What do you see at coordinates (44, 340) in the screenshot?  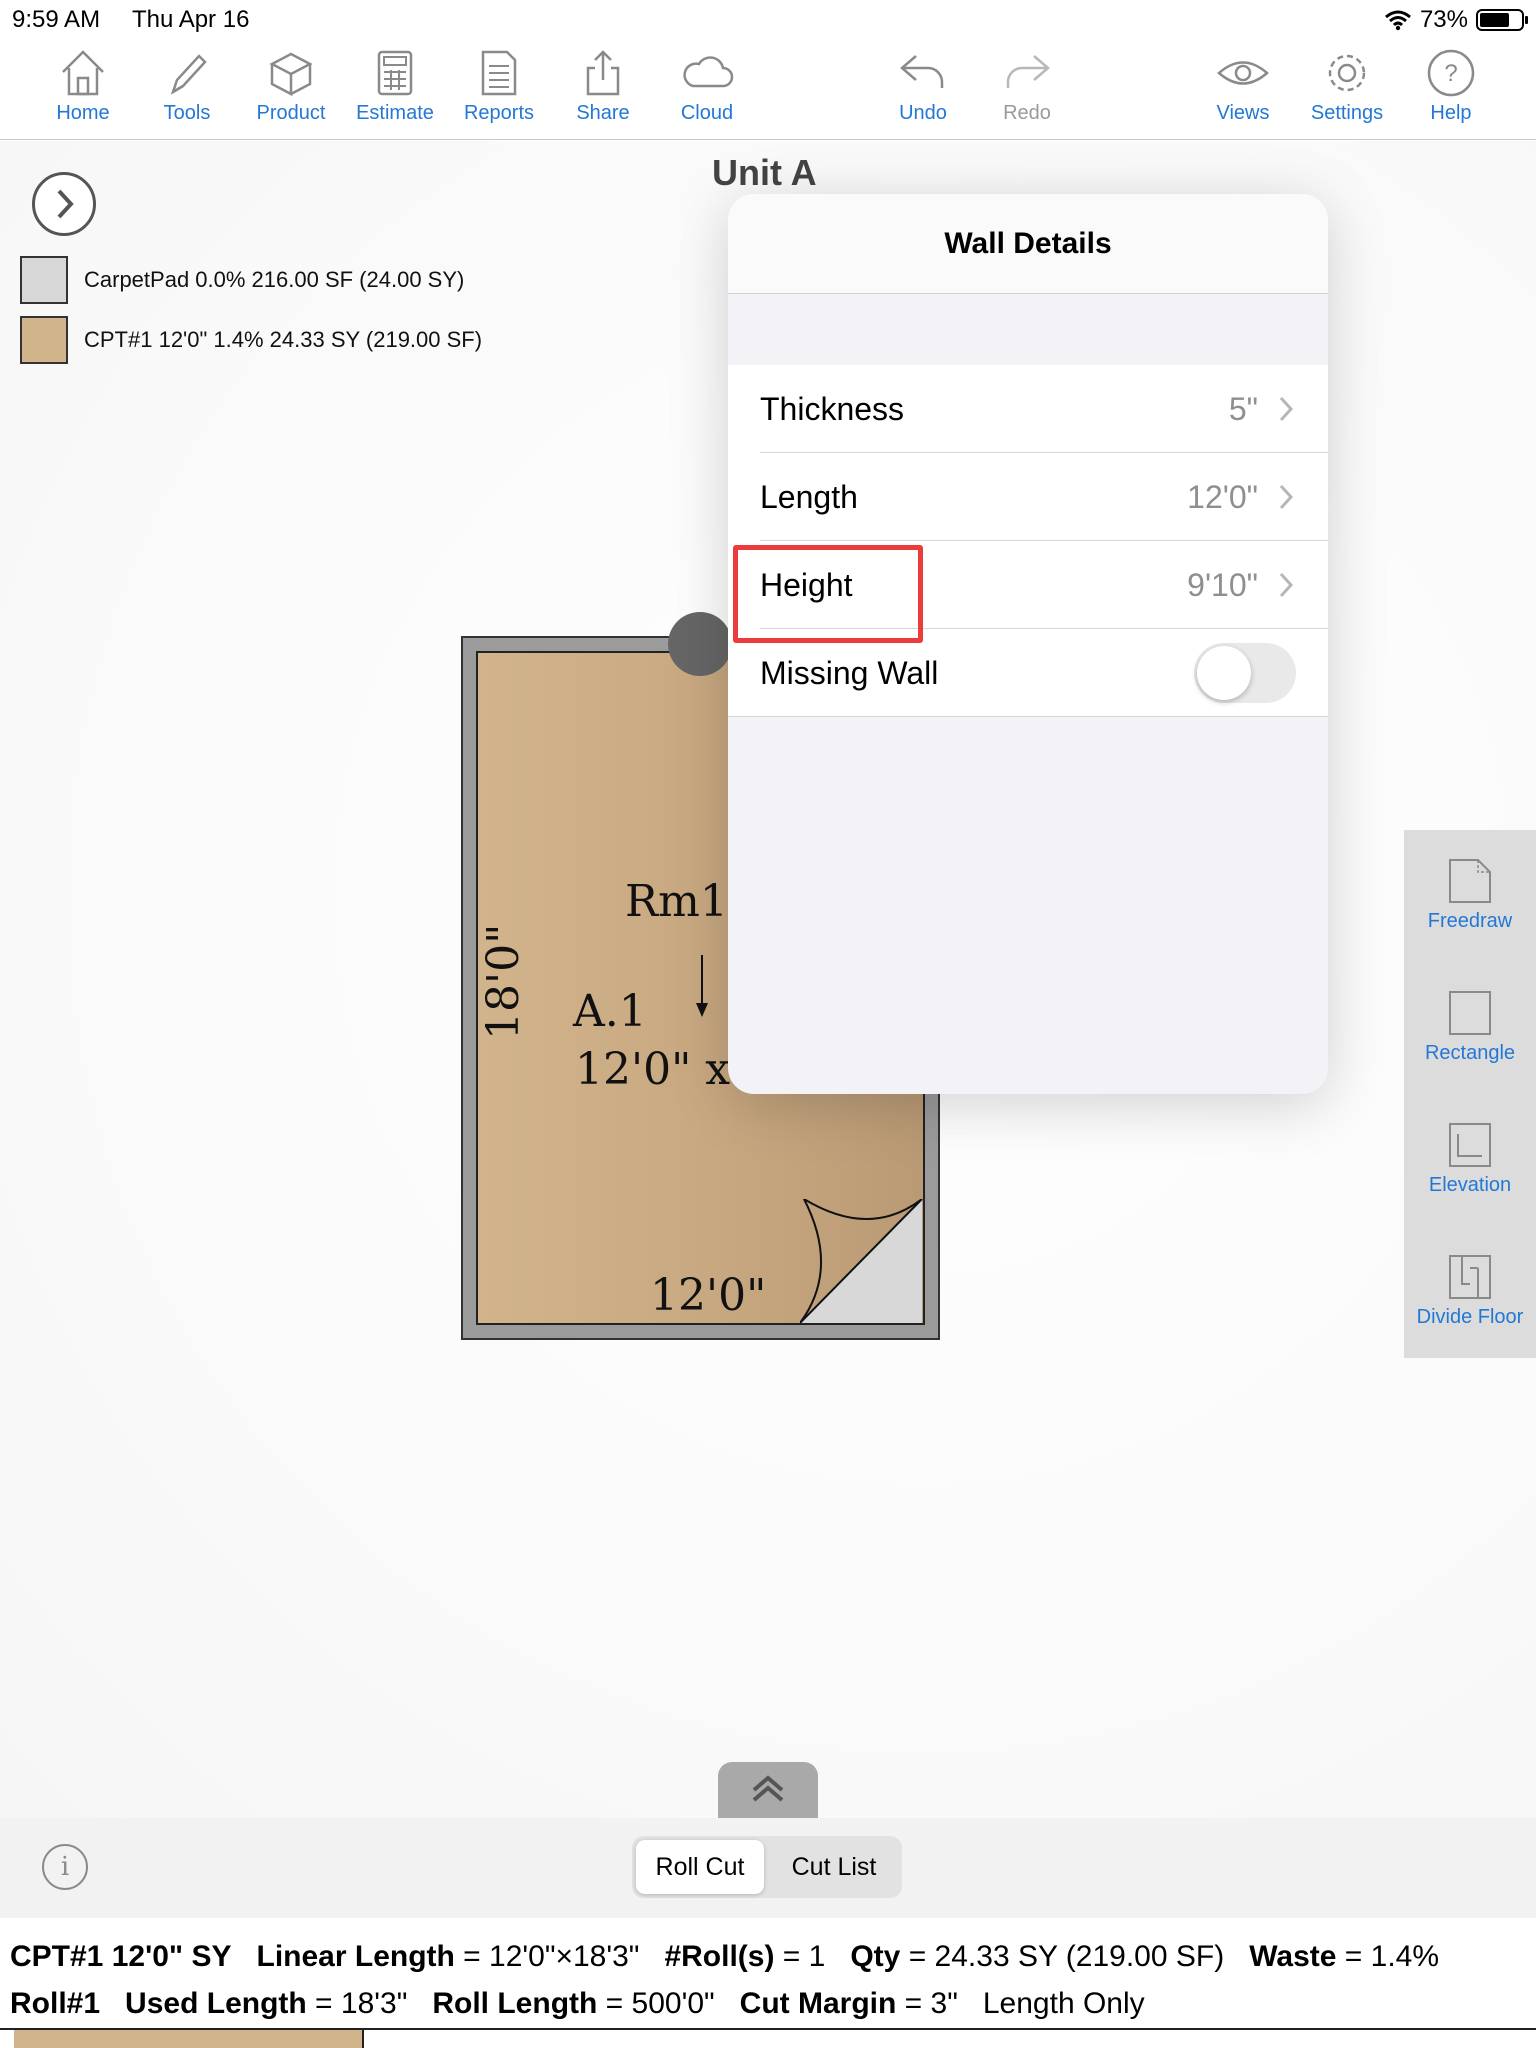 I see `legend-swatch` at bounding box center [44, 340].